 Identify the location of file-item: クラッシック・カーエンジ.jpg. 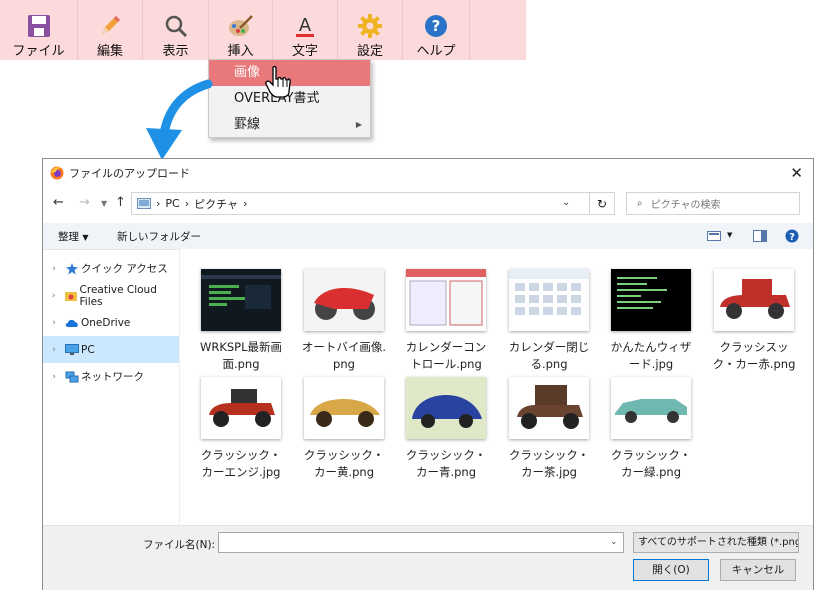
(241, 429).